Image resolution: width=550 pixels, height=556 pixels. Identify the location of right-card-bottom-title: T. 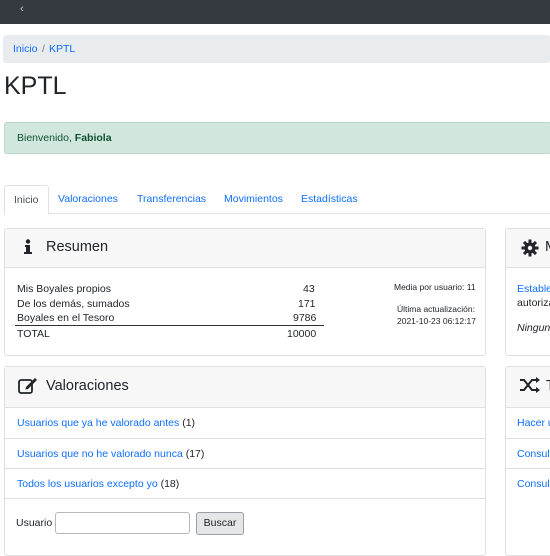
(548, 386).